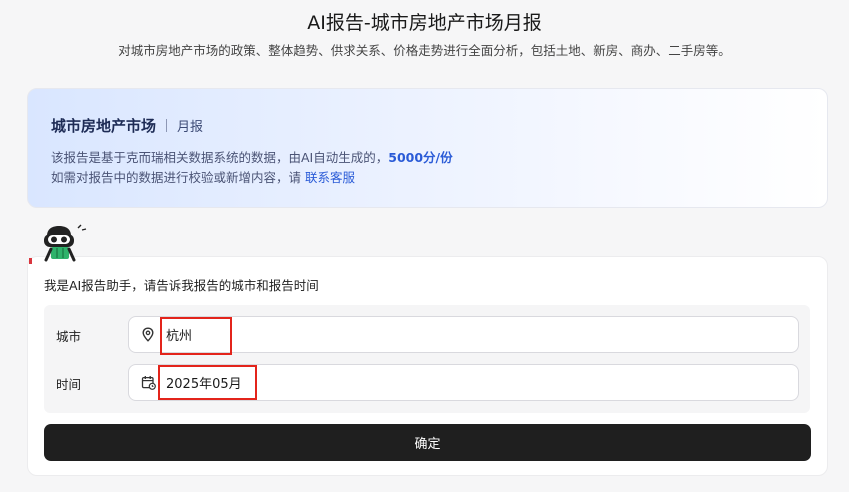 Image resolution: width=849 pixels, height=492 pixels. What do you see at coordinates (148, 335) in the screenshot?
I see `location-pin-icon` at bounding box center [148, 335].